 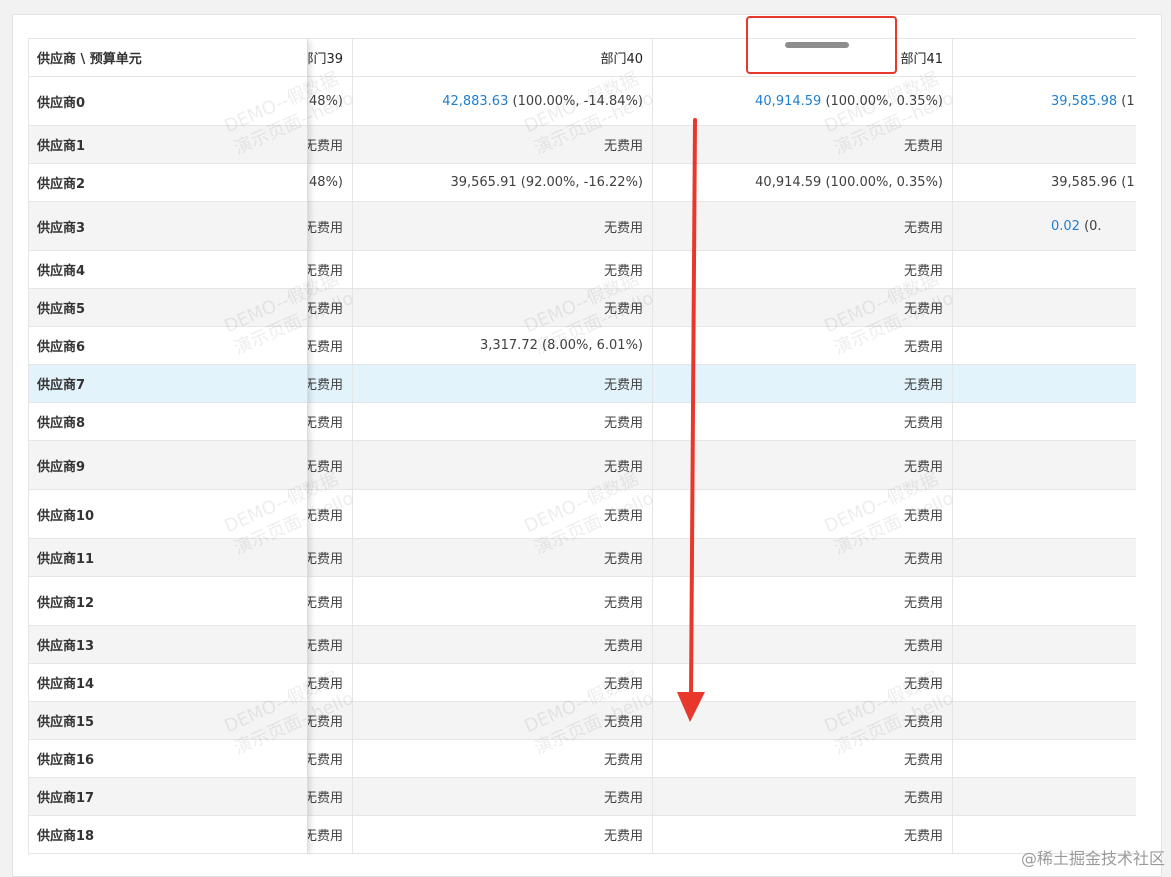 I want to click on row-header-label: 供应商3, so click(x=61, y=228).